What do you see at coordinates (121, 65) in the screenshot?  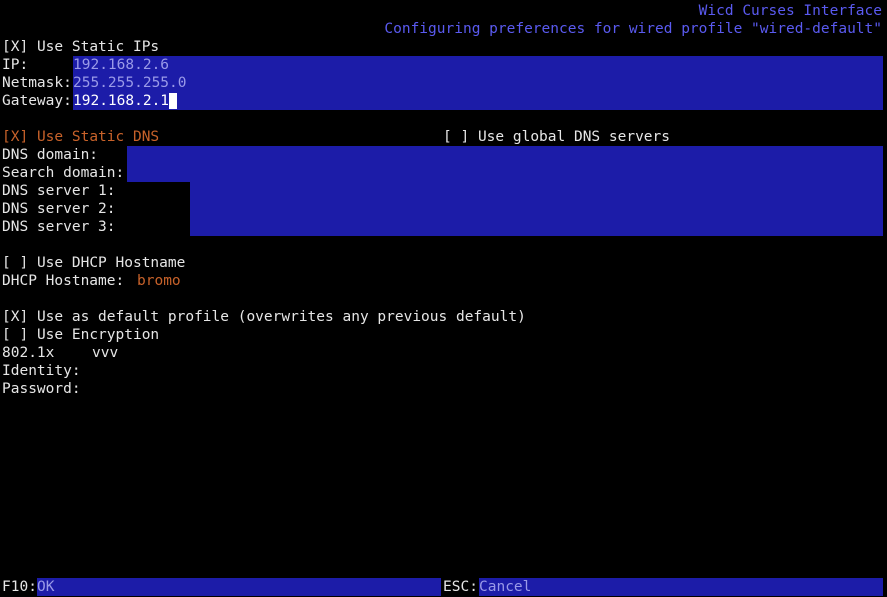 I see `ip-field: 192.168.2.6` at bounding box center [121, 65].